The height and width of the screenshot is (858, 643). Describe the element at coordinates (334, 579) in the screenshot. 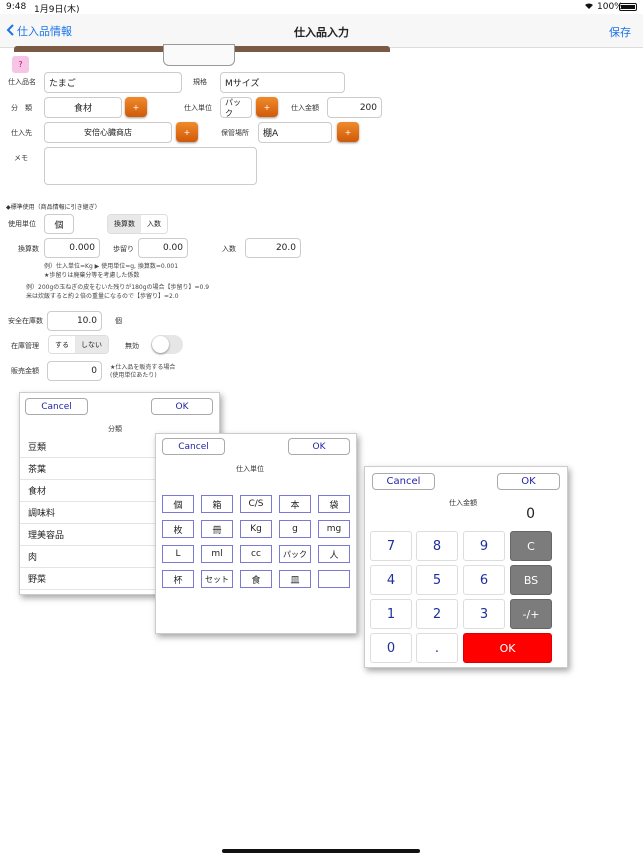

I see `unit-option-empty` at that location.